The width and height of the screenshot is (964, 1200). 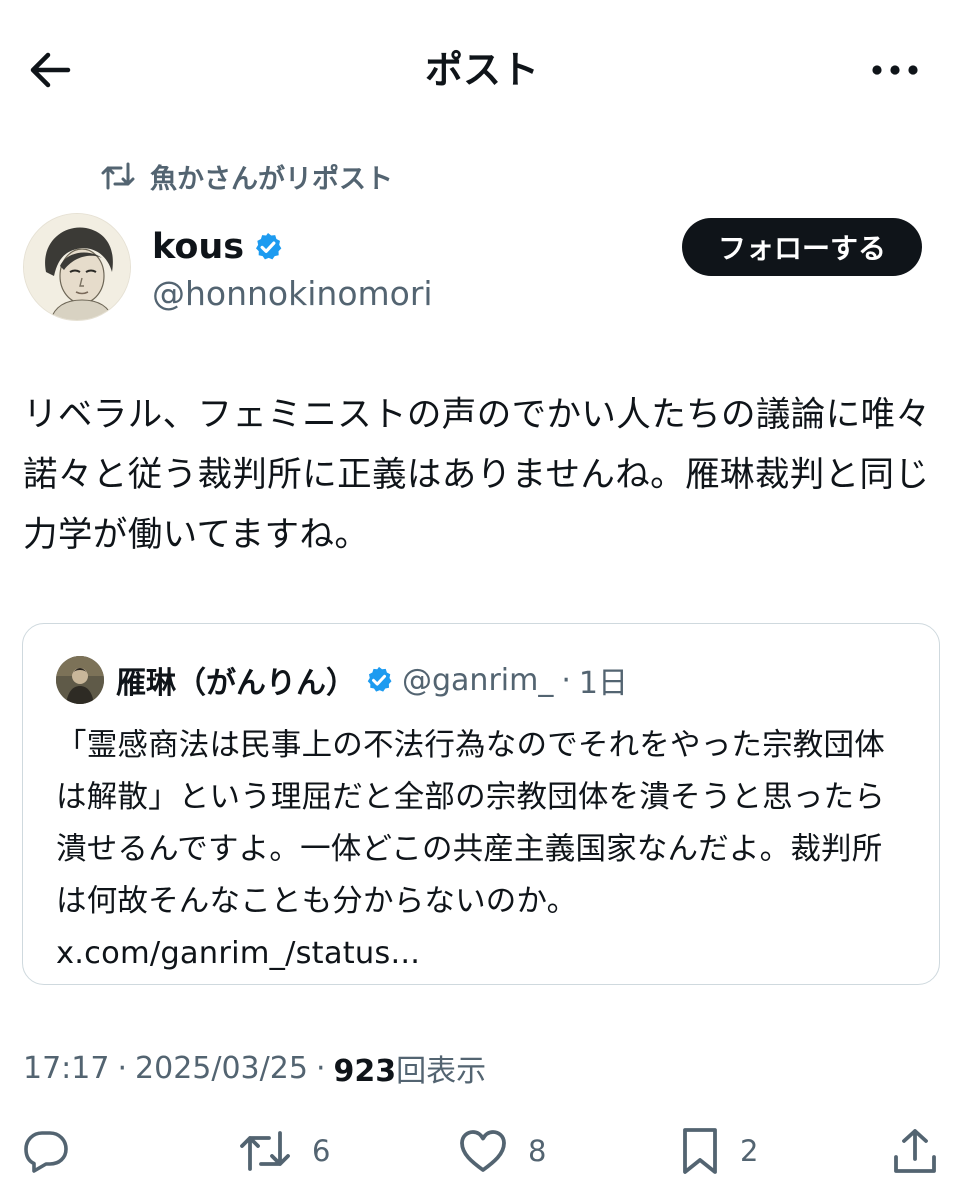 I want to click on more-horizontal-icon, so click(x=895, y=70).